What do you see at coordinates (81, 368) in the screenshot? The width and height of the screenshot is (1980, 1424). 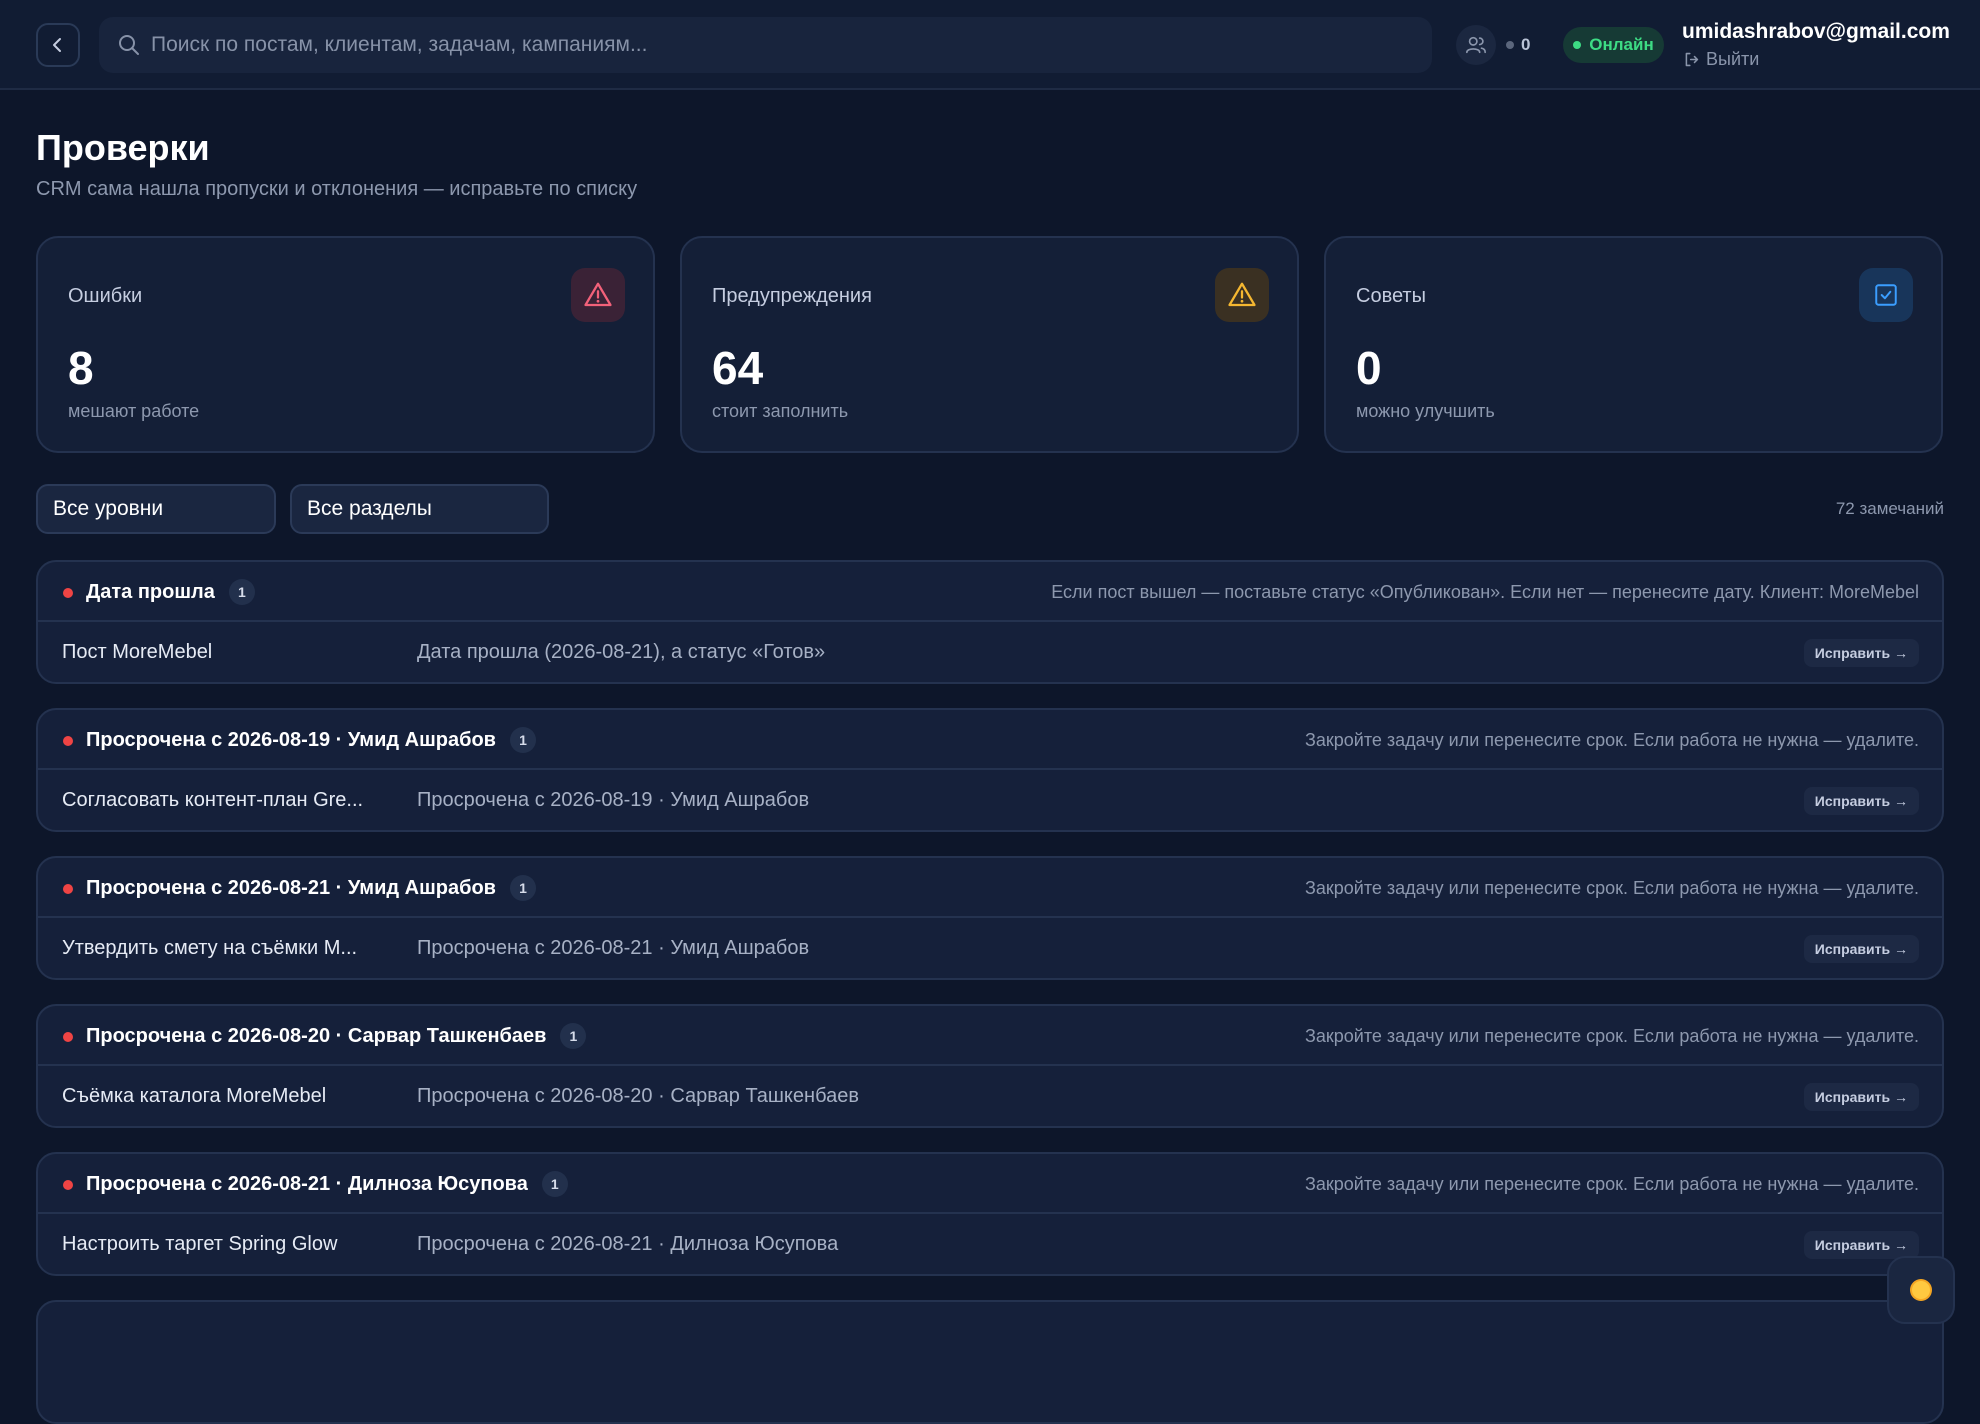 I see `stat-value: 8` at bounding box center [81, 368].